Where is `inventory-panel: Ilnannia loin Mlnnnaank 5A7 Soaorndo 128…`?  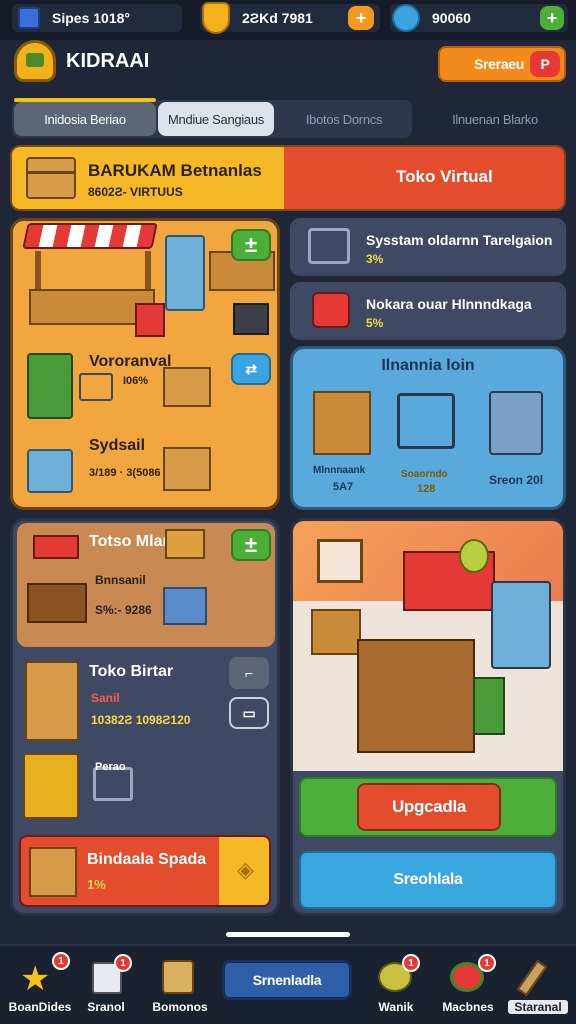
inventory-panel: Ilnannia loin Mlnnnaank 5A7 Soaorndo 128… is located at coordinates (428, 428).